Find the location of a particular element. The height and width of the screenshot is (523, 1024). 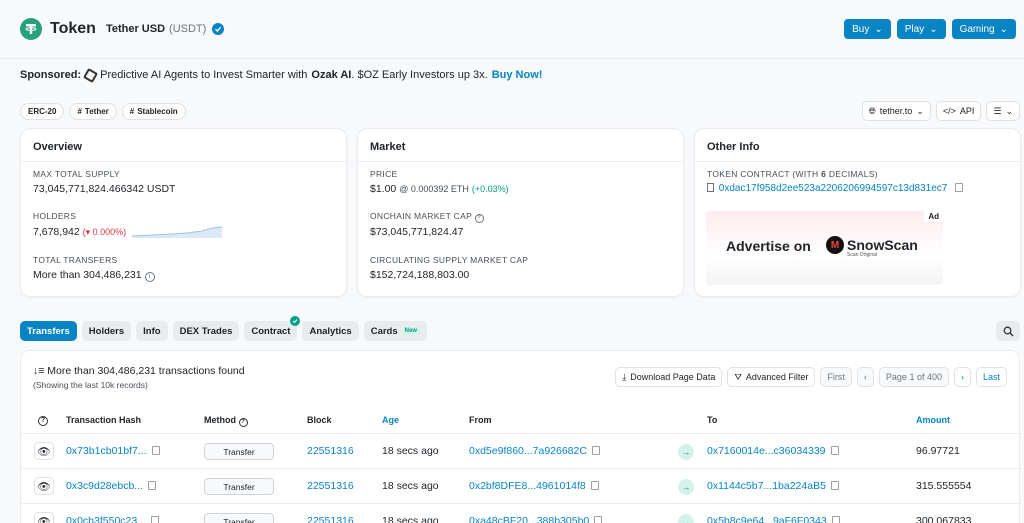

search-icon is located at coordinates (1008, 331).